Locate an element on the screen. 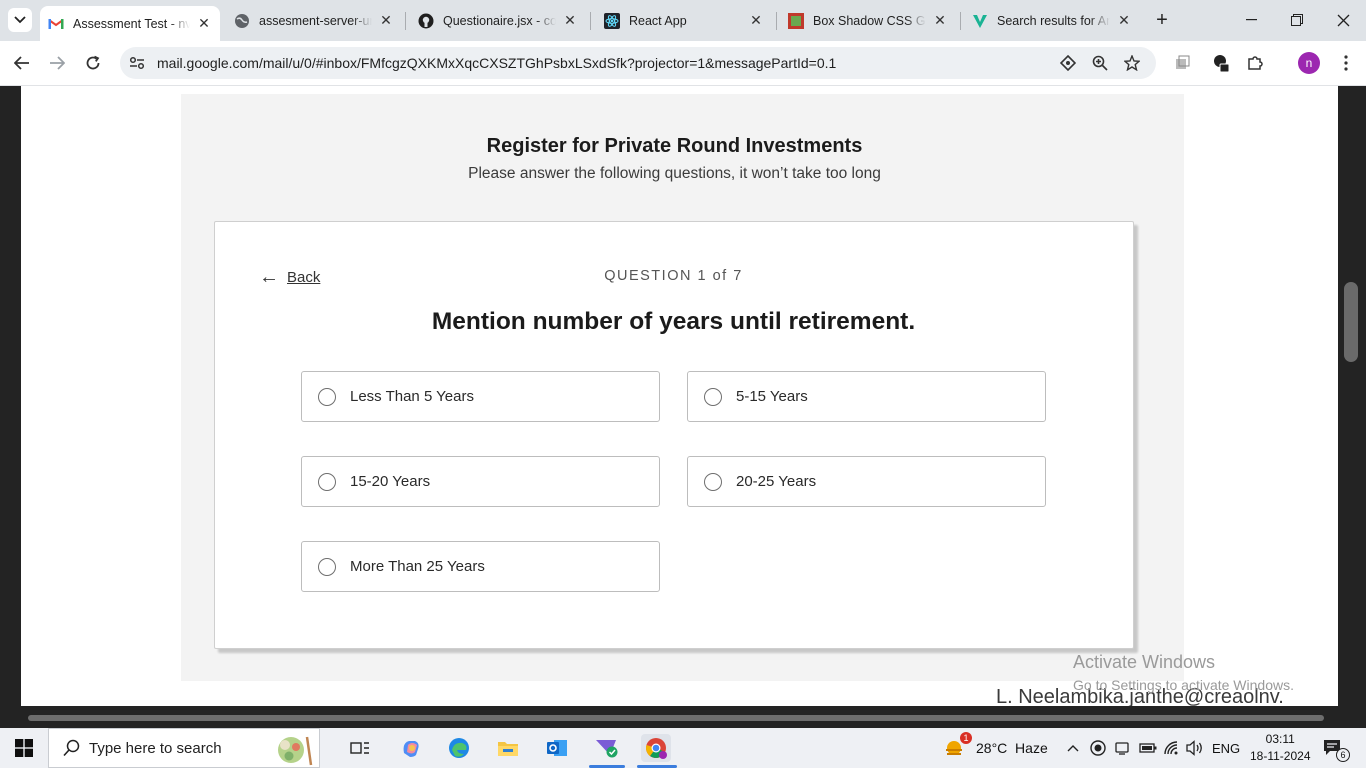  volume-tray-icon is located at coordinates (1195, 748).